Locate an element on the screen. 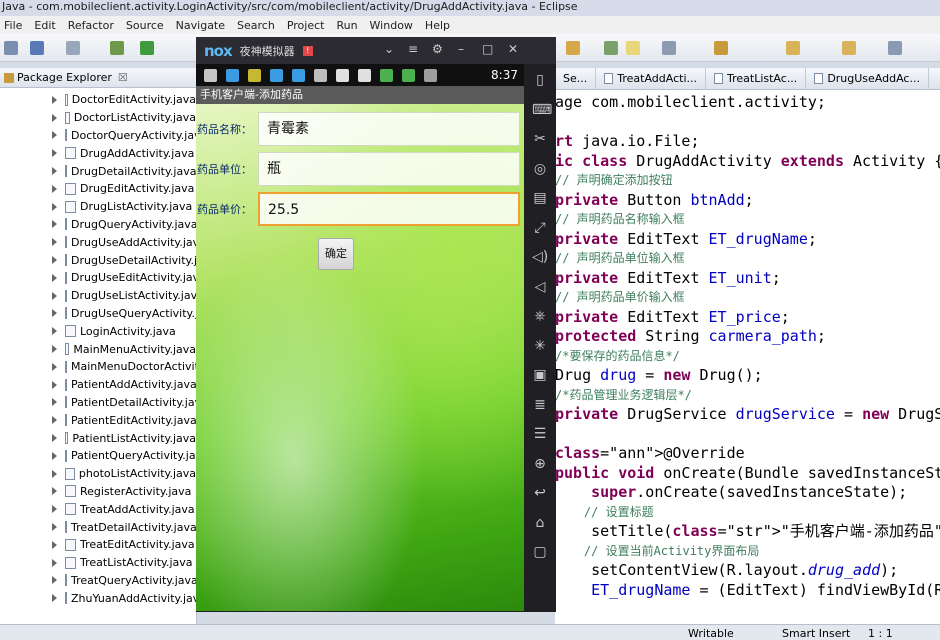  code-line: setContentView(R.layout.drug_add); is located at coordinates (747, 571).